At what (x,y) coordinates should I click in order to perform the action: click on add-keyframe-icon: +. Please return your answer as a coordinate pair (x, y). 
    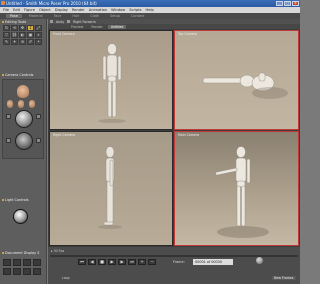
    Looking at the image, I should click on (142, 262).